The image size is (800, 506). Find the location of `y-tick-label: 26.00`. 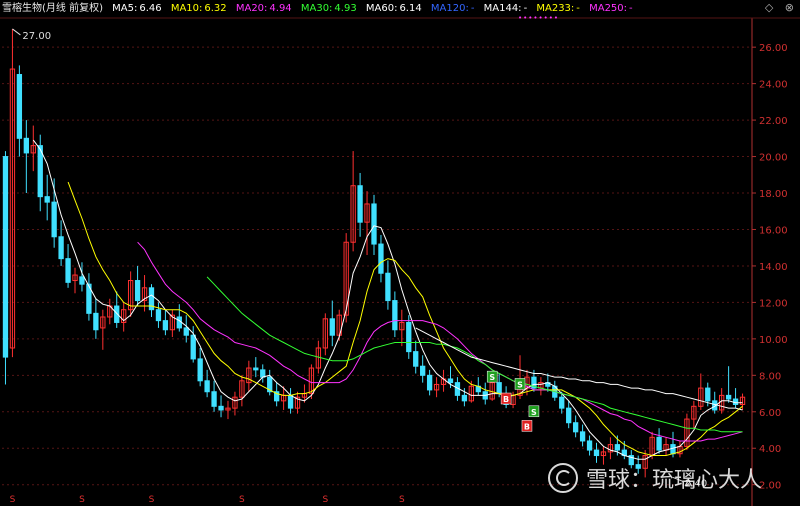

y-tick-label: 26.00 is located at coordinates (773, 48).